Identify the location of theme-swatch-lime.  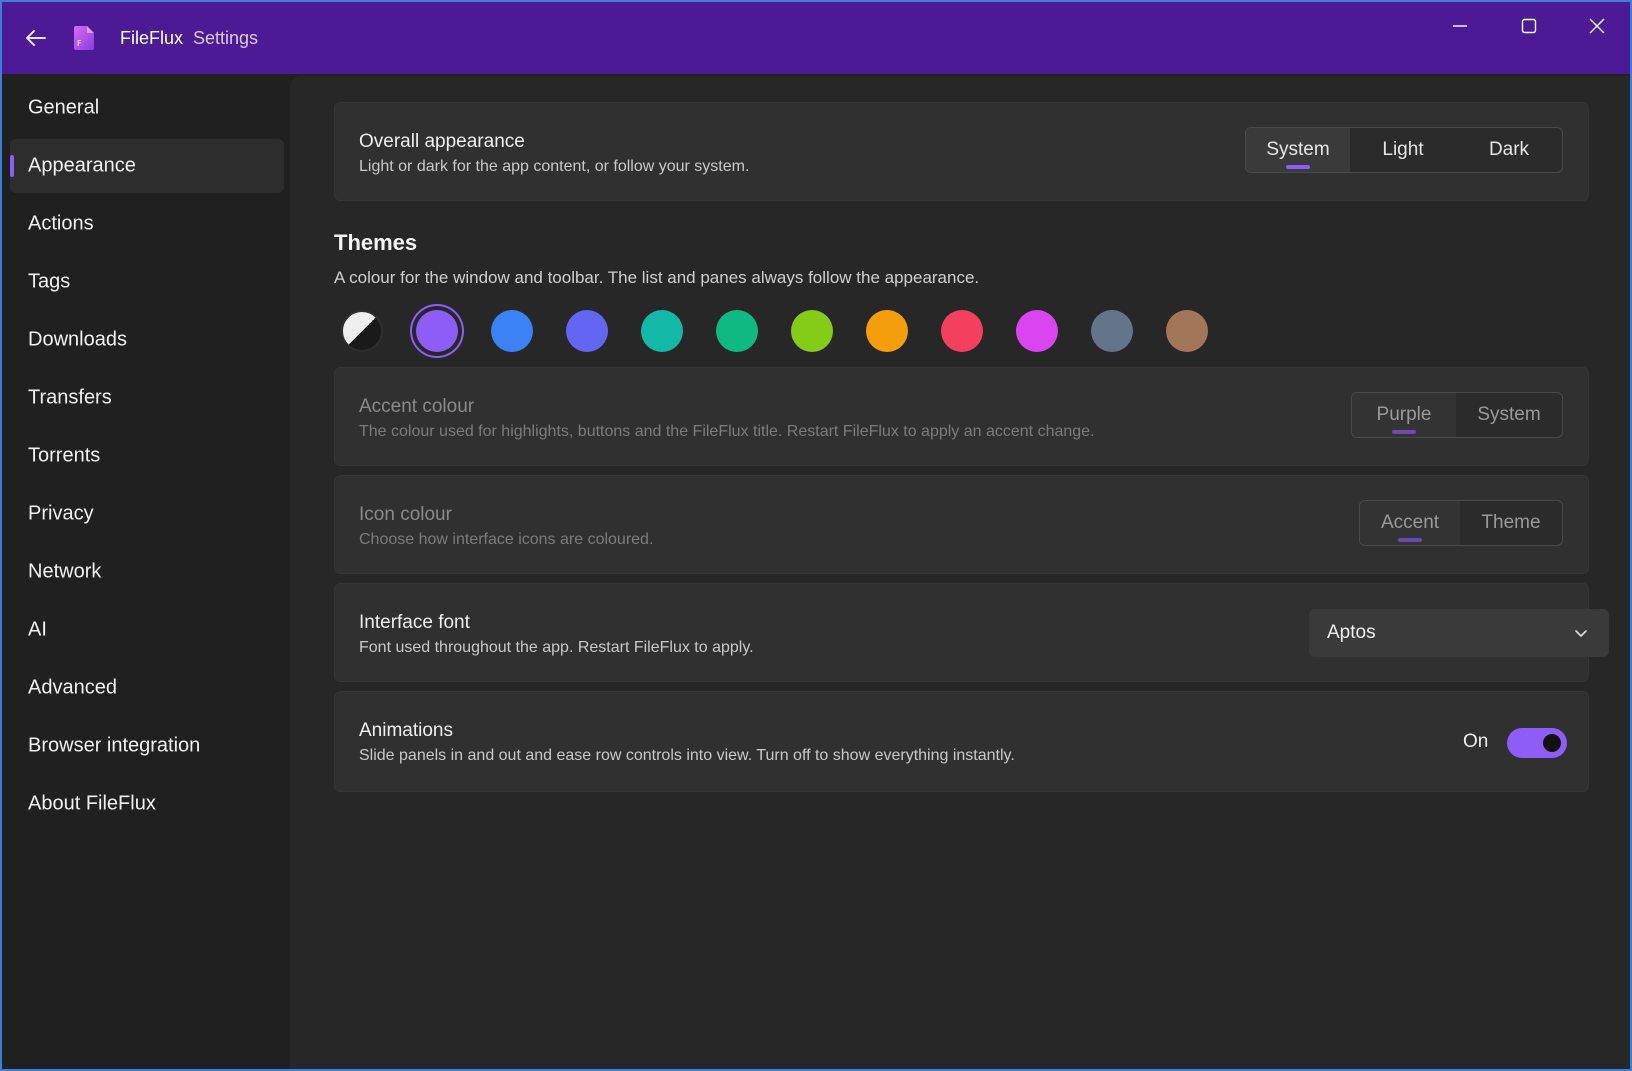
(812, 331).